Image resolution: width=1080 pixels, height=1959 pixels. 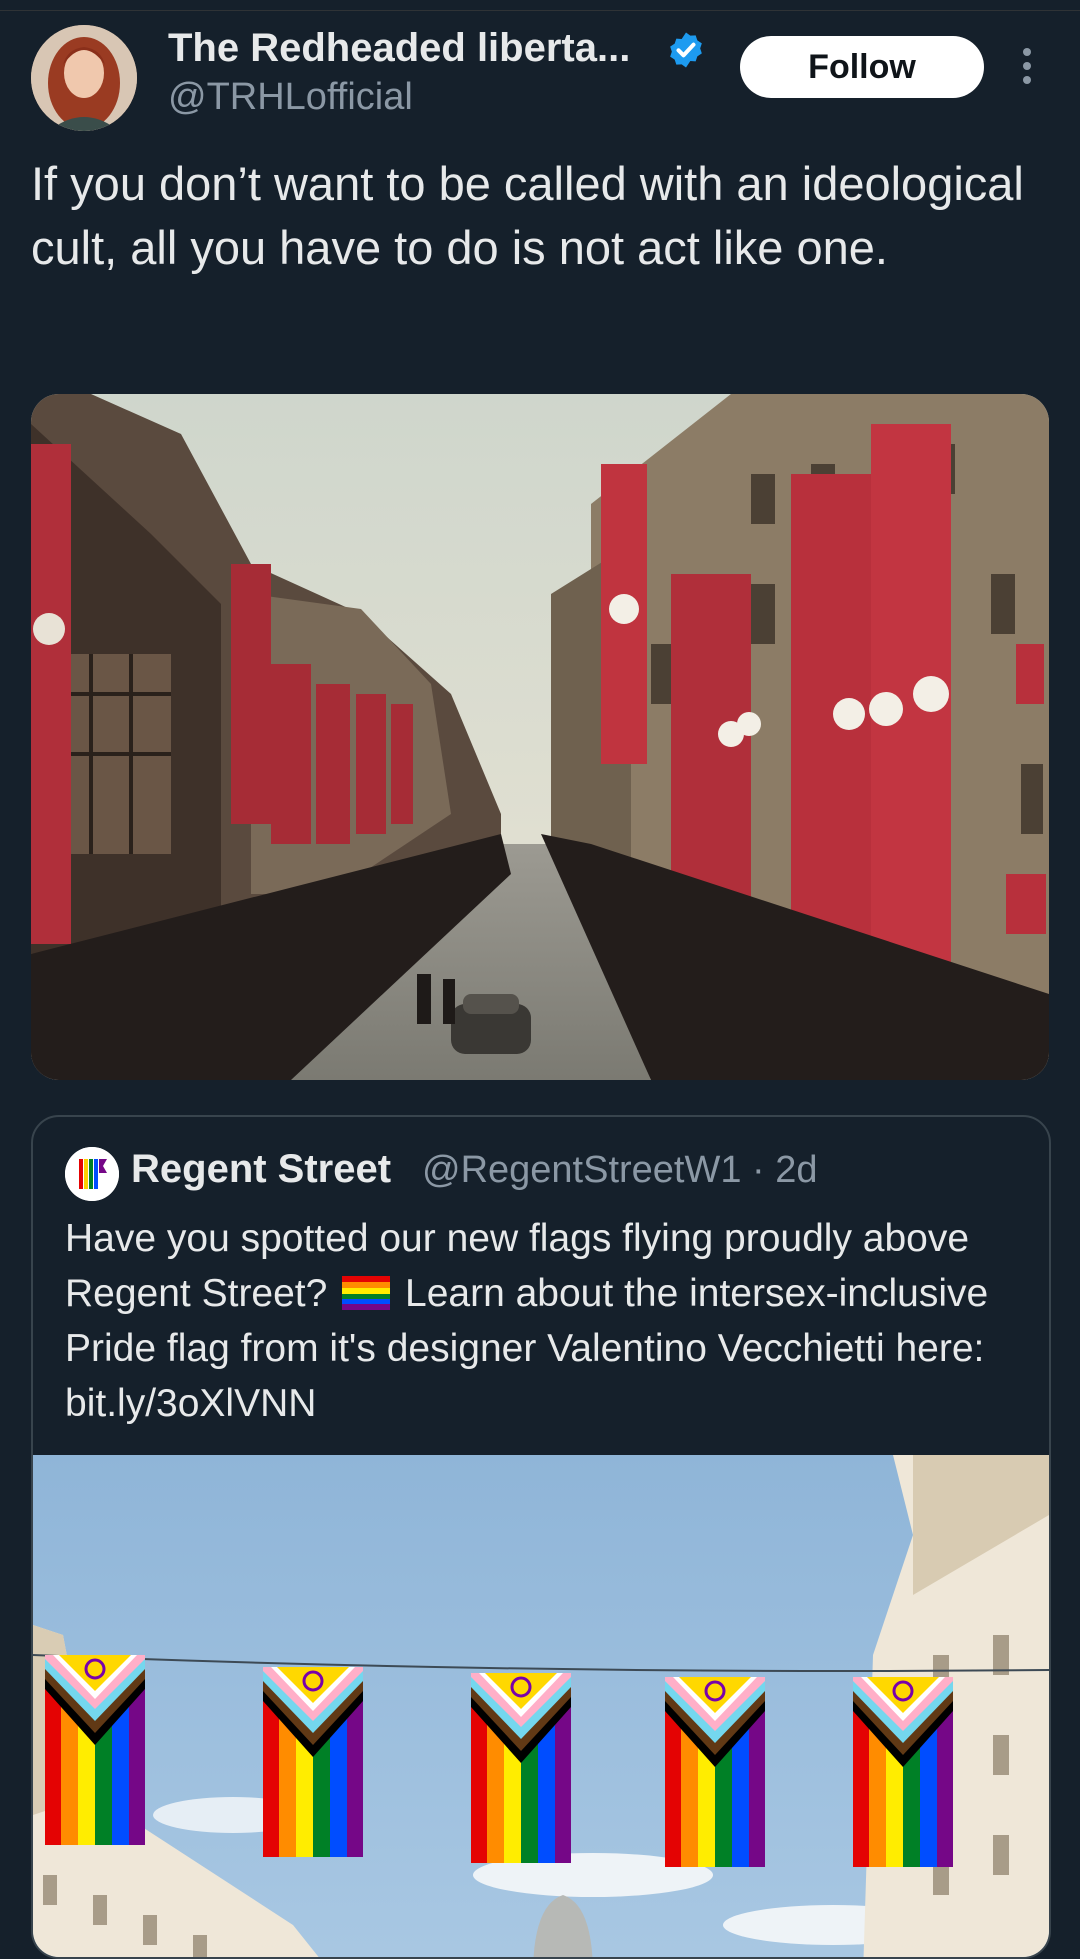 What do you see at coordinates (620, 1170) in the screenshot?
I see `quote-handle-time: @RegentStreetW1 · 2d` at bounding box center [620, 1170].